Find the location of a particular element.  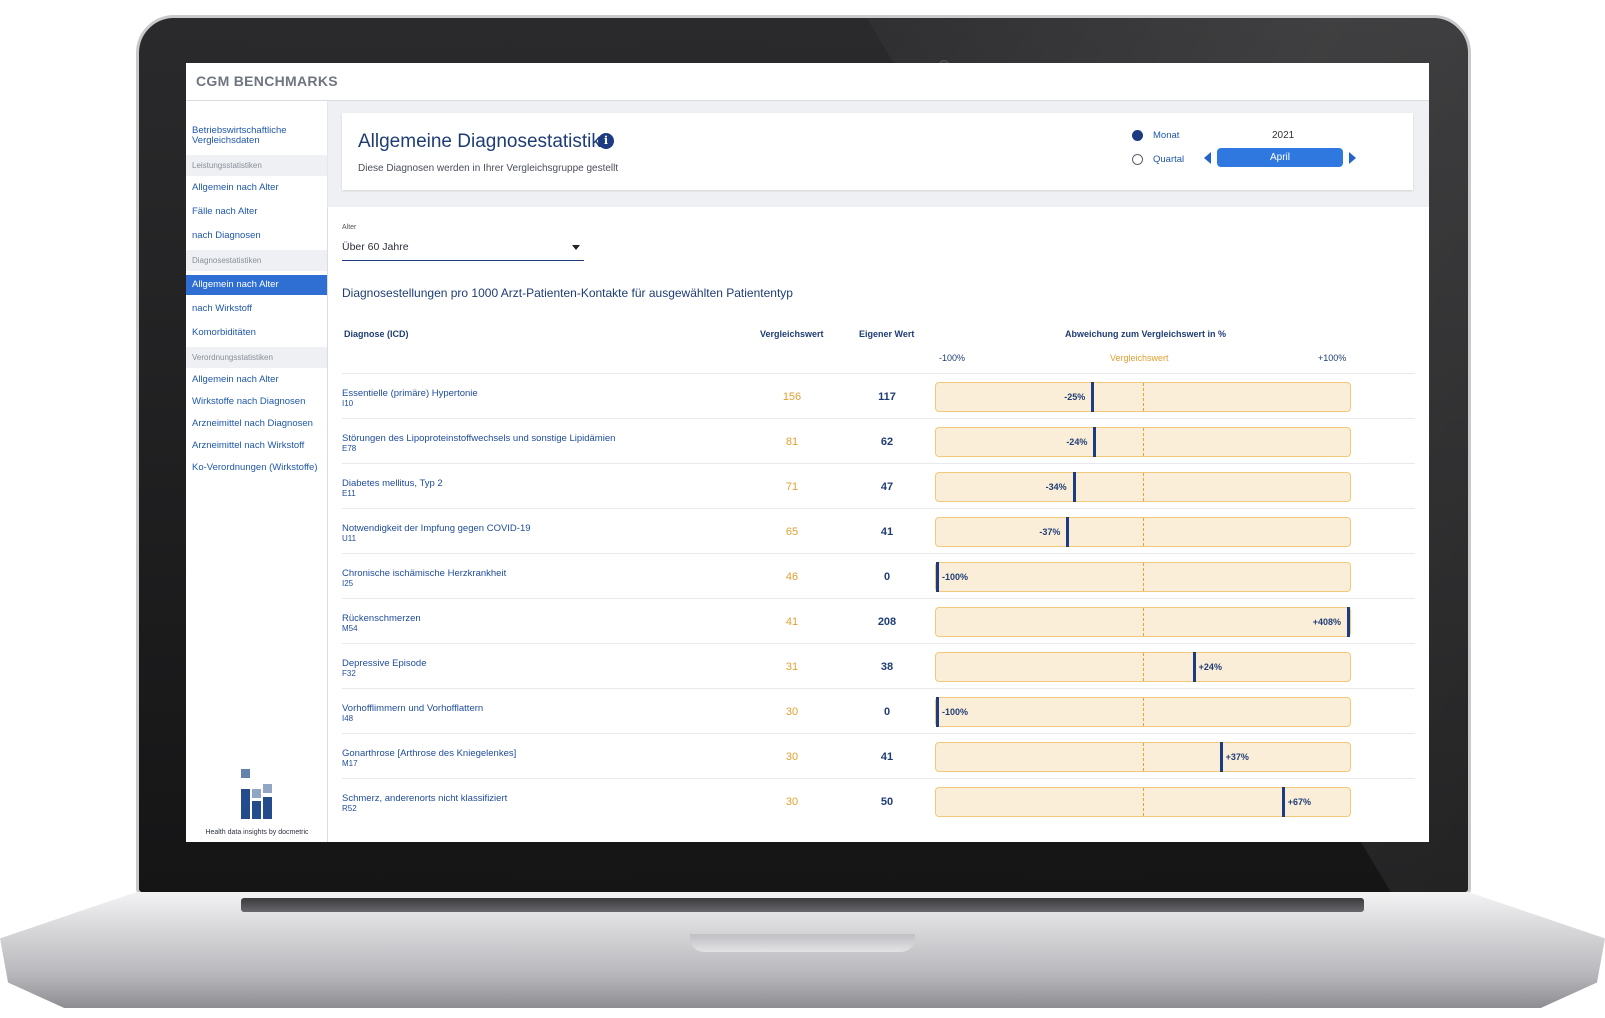

scale-mid: Vergleichswert is located at coordinates (1139, 358).